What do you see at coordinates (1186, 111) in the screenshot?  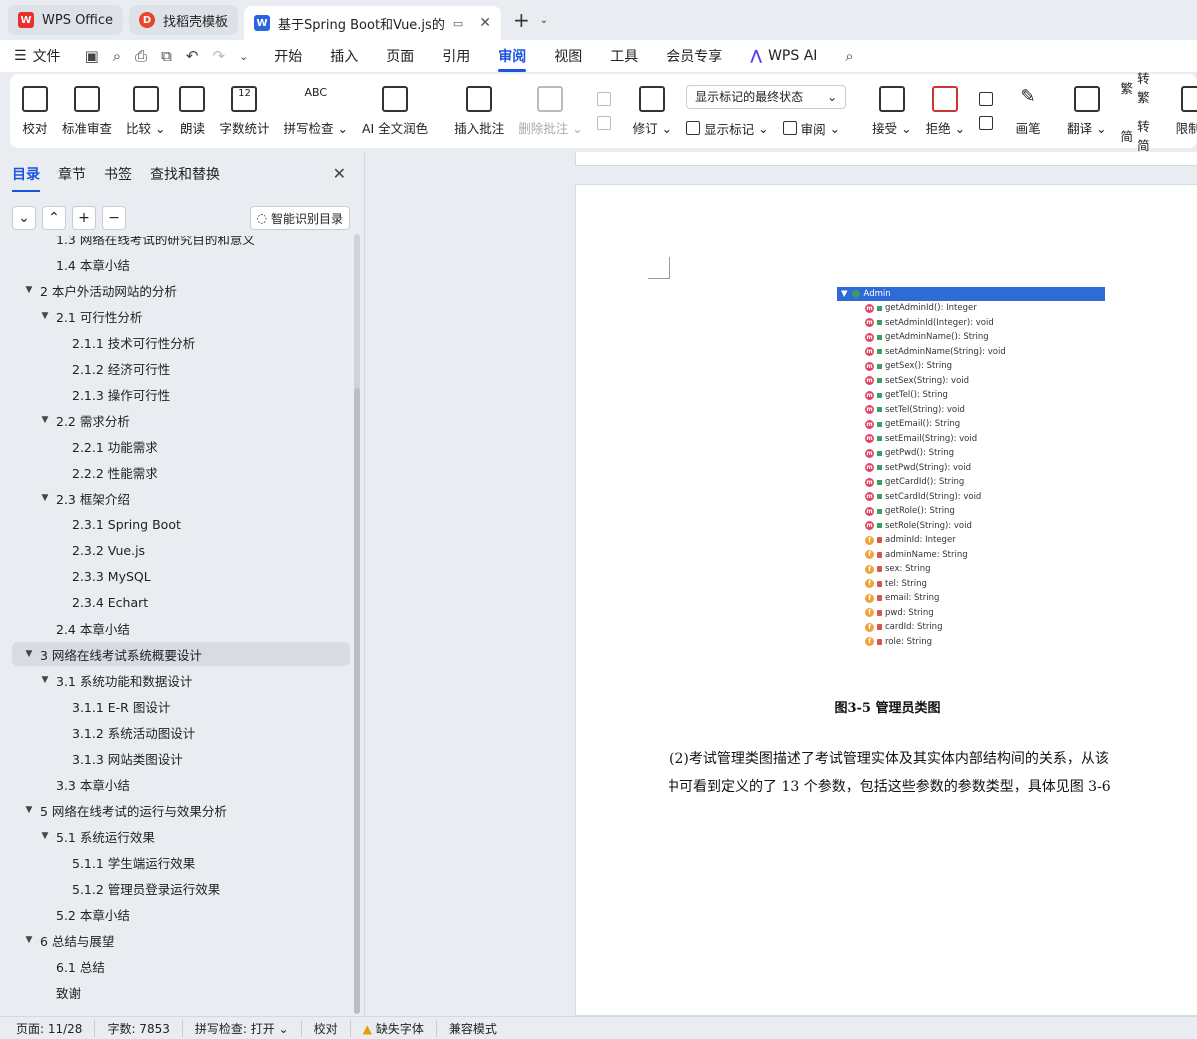 I see `restrict-edit-button: 限制编` at bounding box center [1186, 111].